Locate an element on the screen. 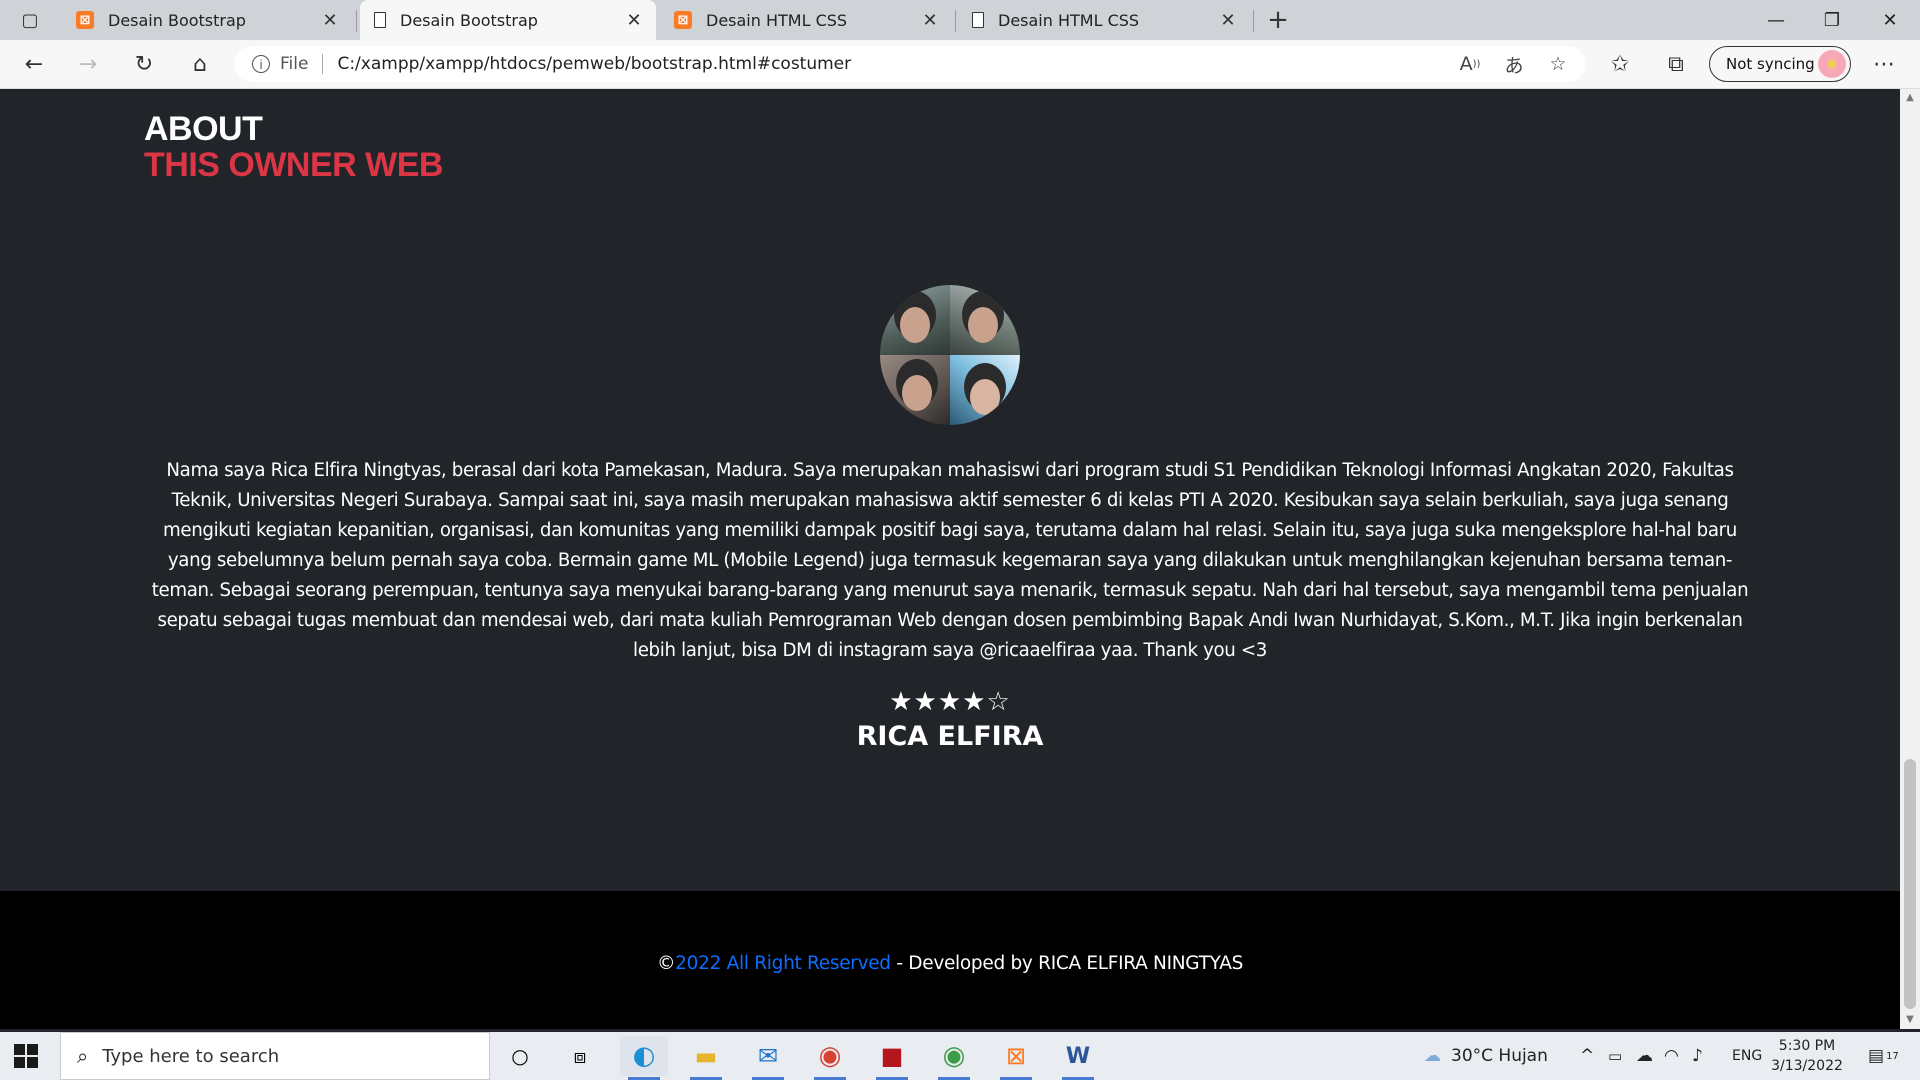 The width and height of the screenshot is (1920, 1080). tab-actions-icon: ▢ is located at coordinates (30, 20).